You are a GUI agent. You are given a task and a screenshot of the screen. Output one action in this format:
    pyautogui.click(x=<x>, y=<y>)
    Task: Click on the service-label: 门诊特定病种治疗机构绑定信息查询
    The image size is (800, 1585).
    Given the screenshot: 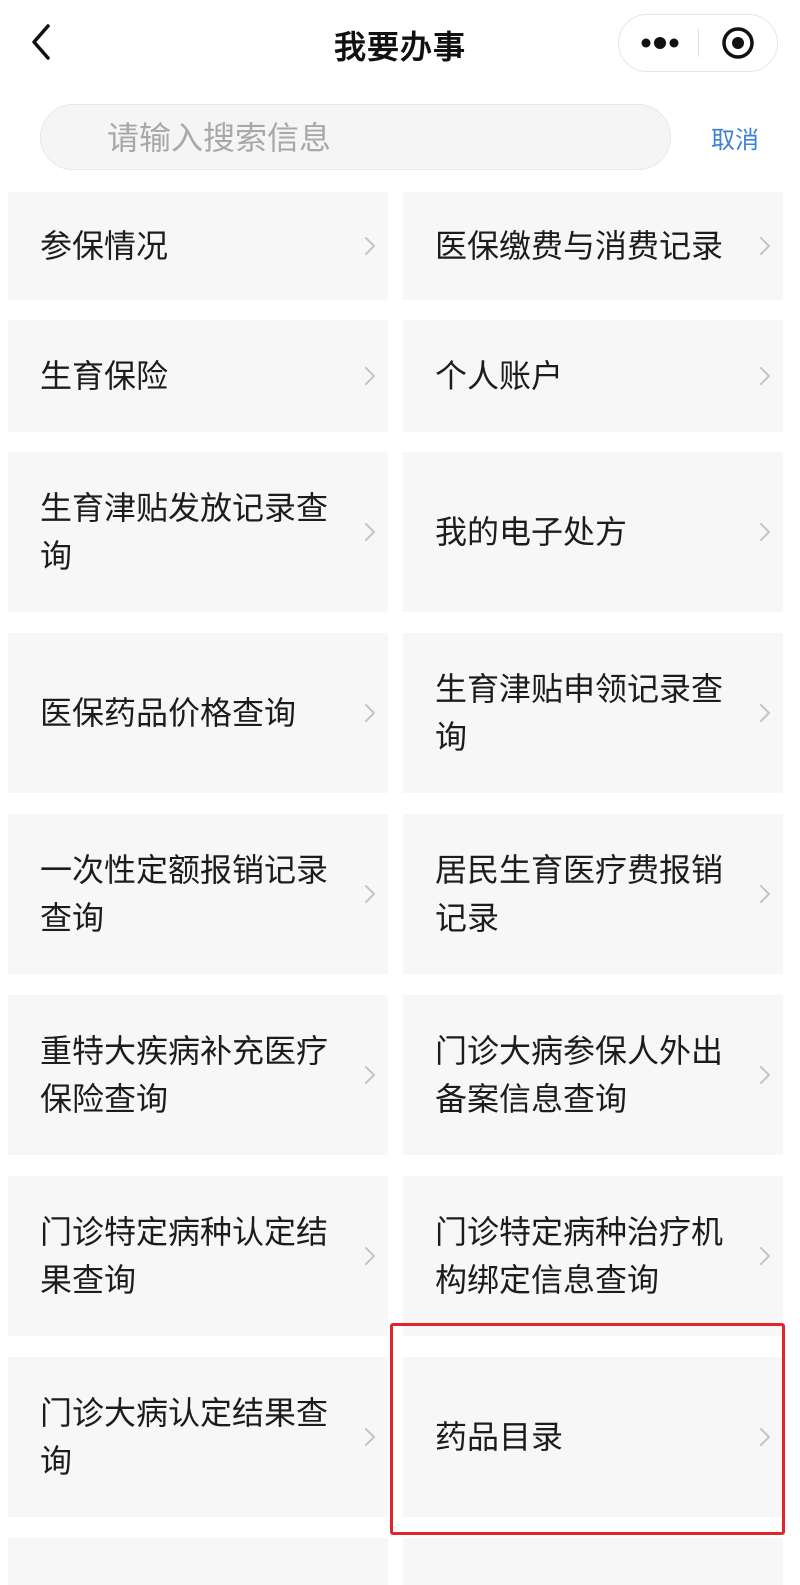 What is the action you would take?
    pyautogui.click(x=579, y=1256)
    